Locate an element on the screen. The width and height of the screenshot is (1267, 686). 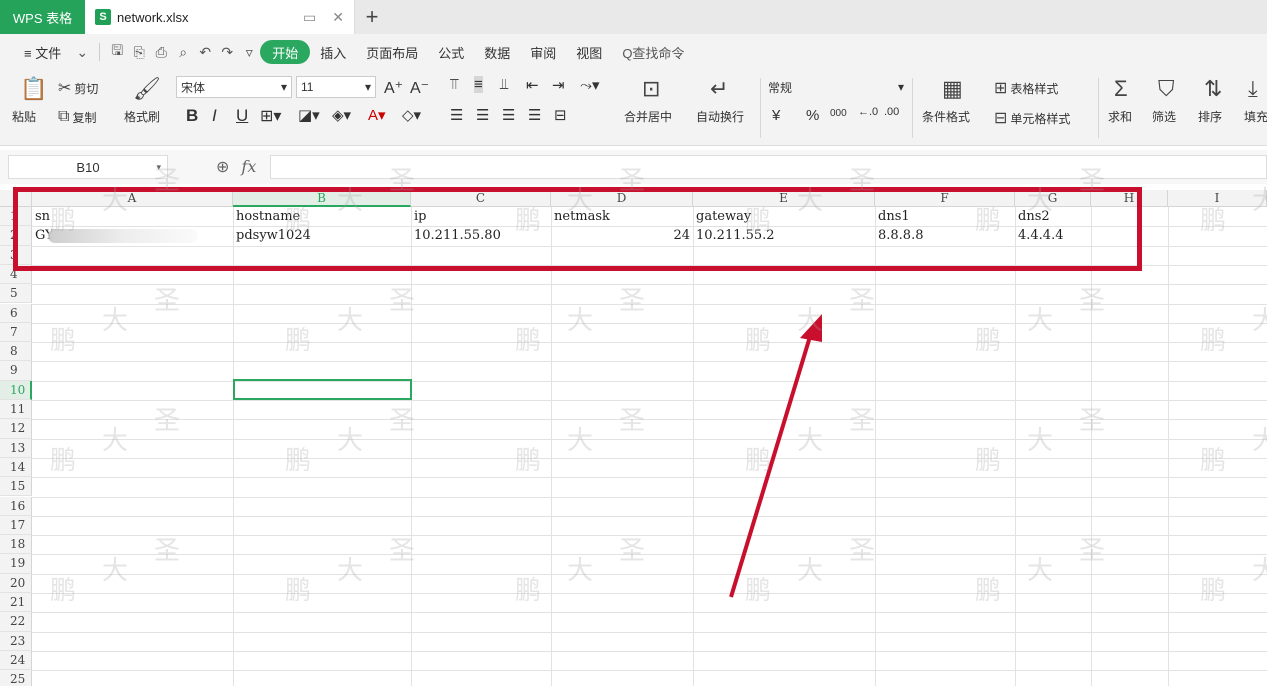
annotation-arrow is located at coordinates (775, 456).